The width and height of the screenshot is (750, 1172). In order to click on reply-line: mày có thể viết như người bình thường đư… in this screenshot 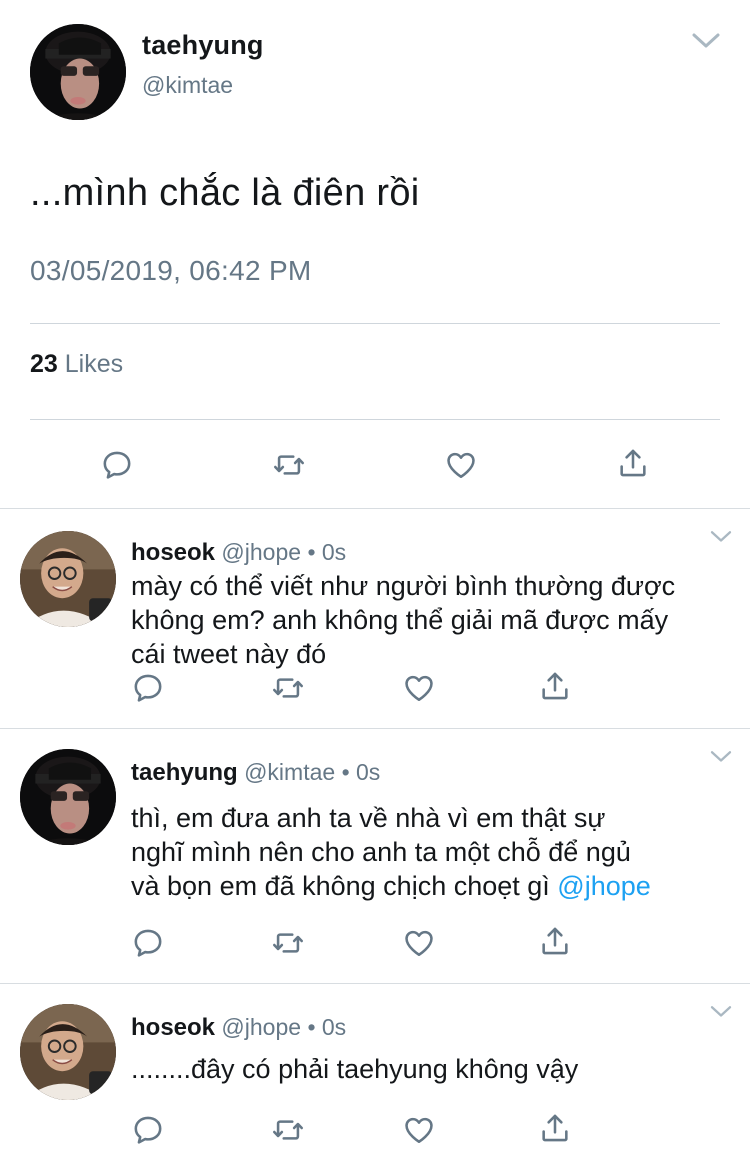, I will do `click(403, 586)`.